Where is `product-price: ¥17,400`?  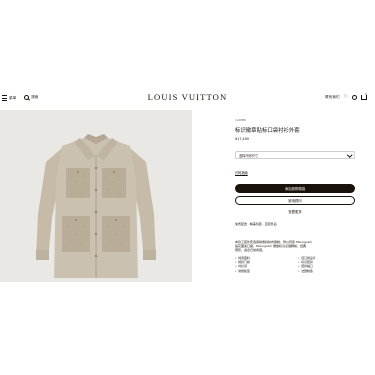 product-price: ¥17,400 is located at coordinates (242, 139).